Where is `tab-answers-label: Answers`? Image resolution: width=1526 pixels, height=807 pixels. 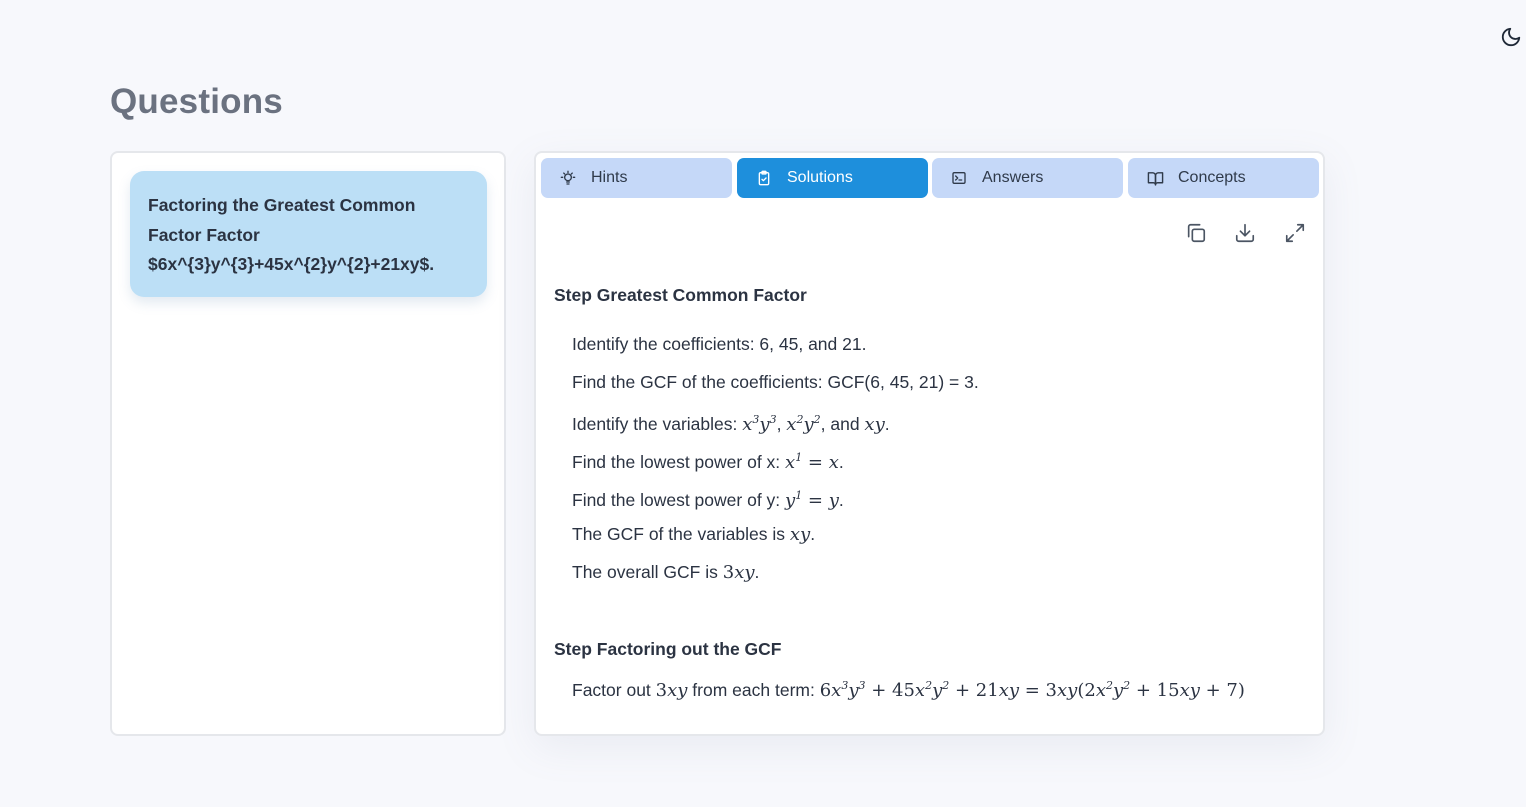 tab-answers-label: Answers is located at coordinates (1013, 177).